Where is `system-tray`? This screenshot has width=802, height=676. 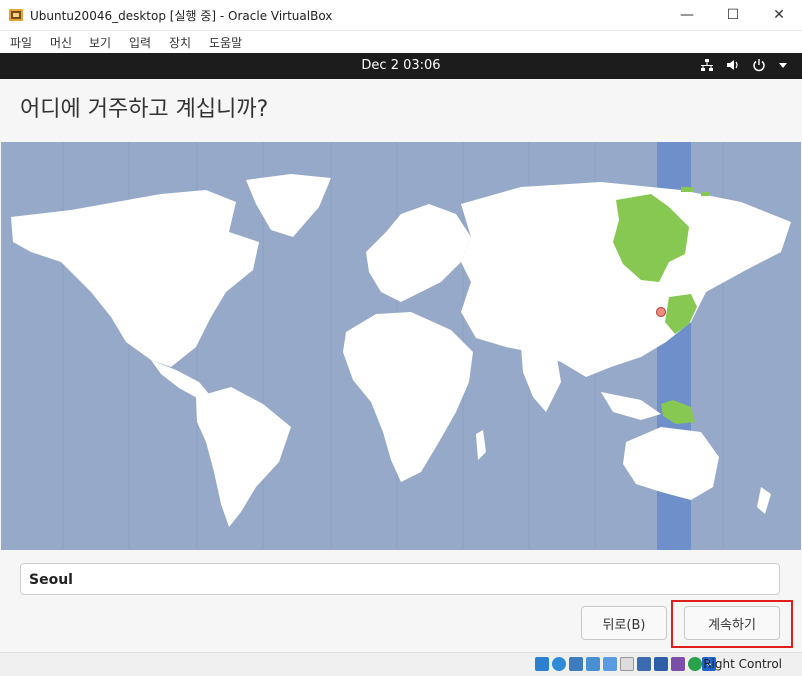 system-tray is located at coordinates (744, 65).